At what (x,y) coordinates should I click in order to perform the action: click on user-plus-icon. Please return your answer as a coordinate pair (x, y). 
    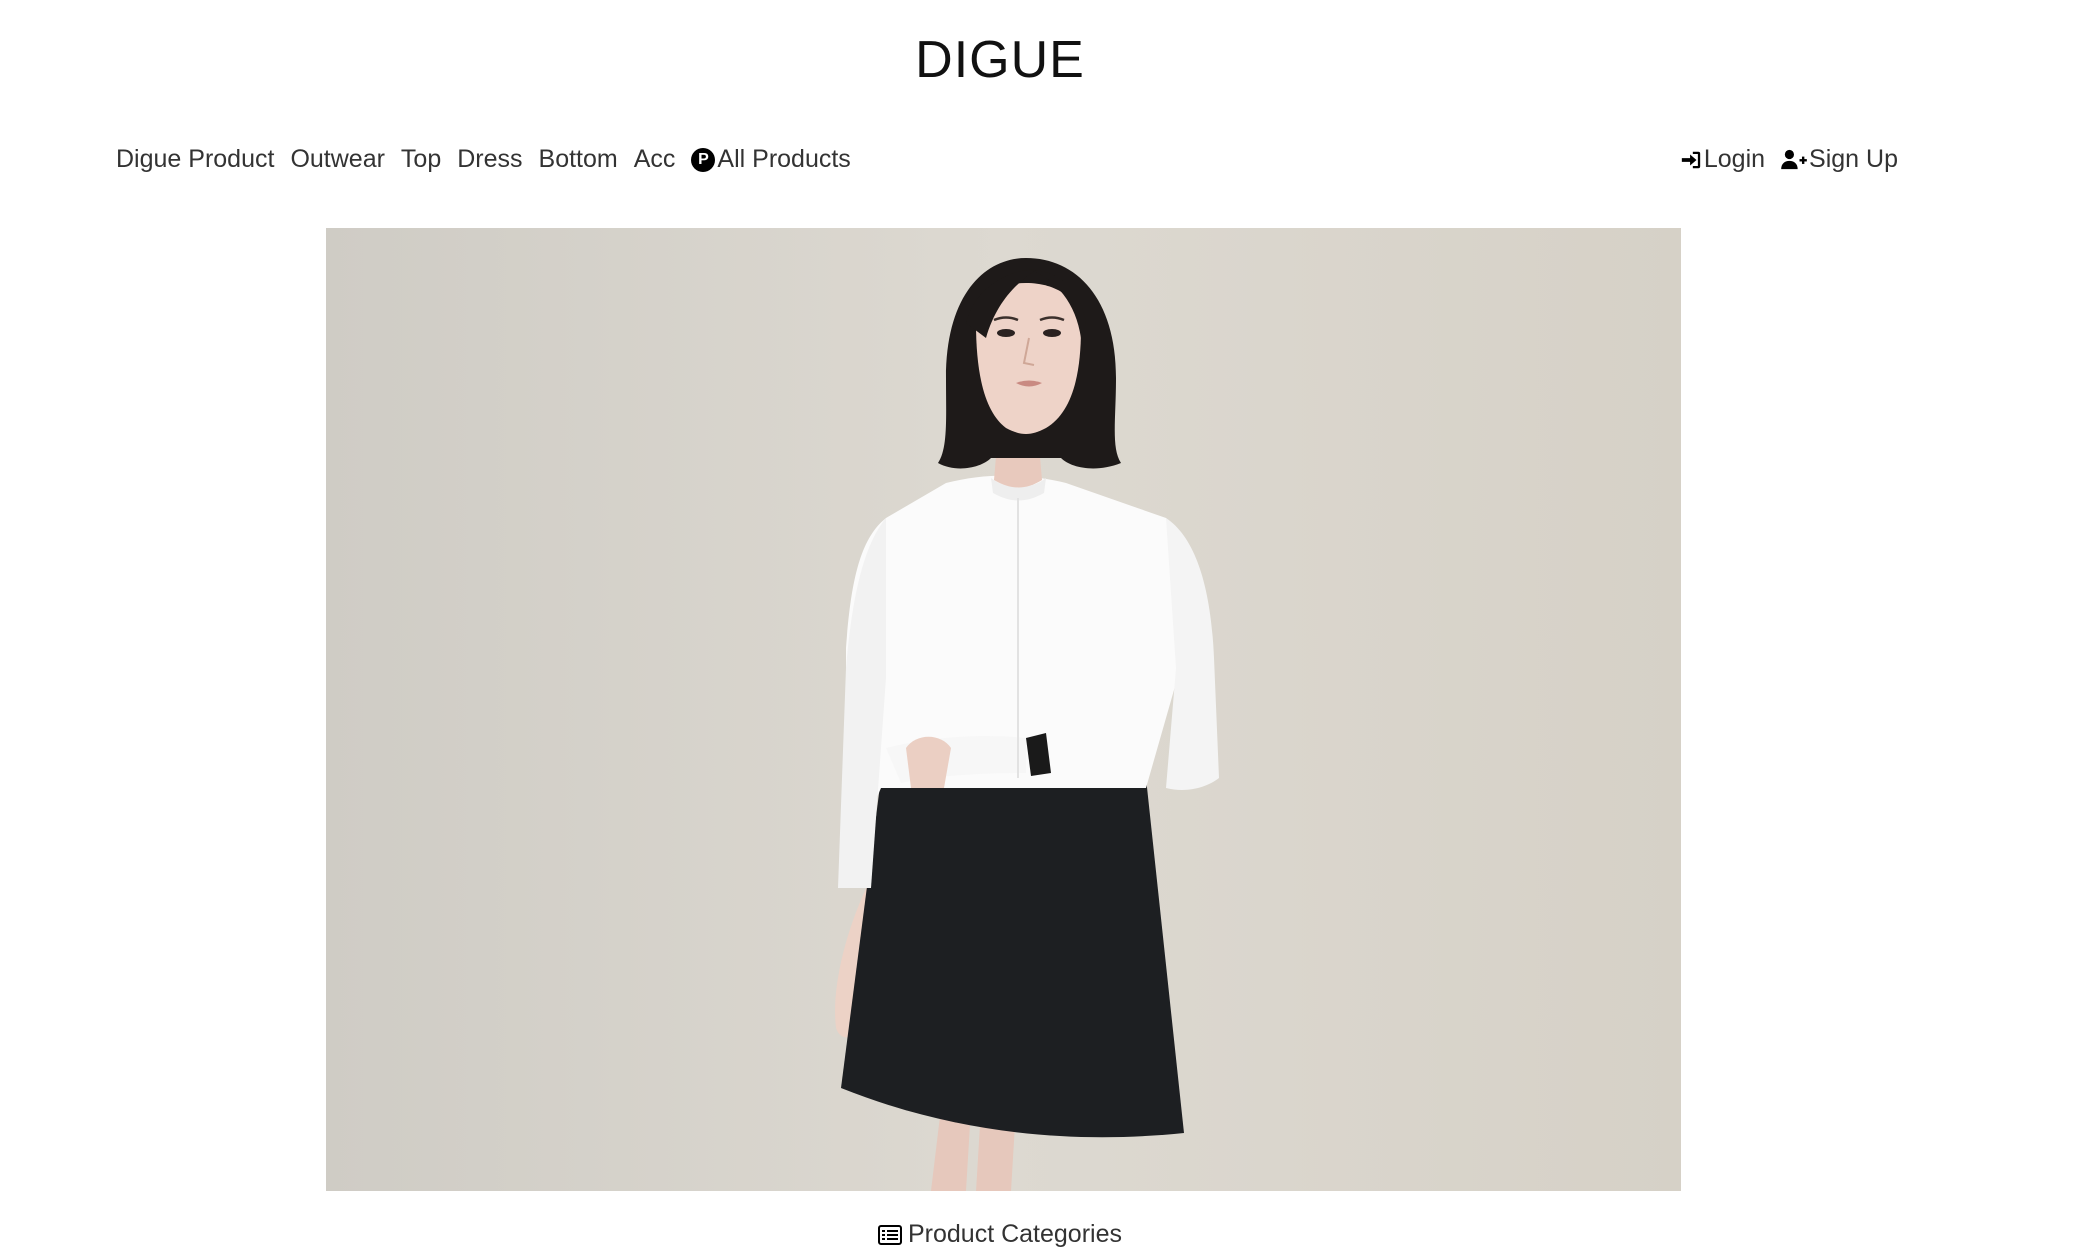
    Looking at the image, I should click on (1794, 159).